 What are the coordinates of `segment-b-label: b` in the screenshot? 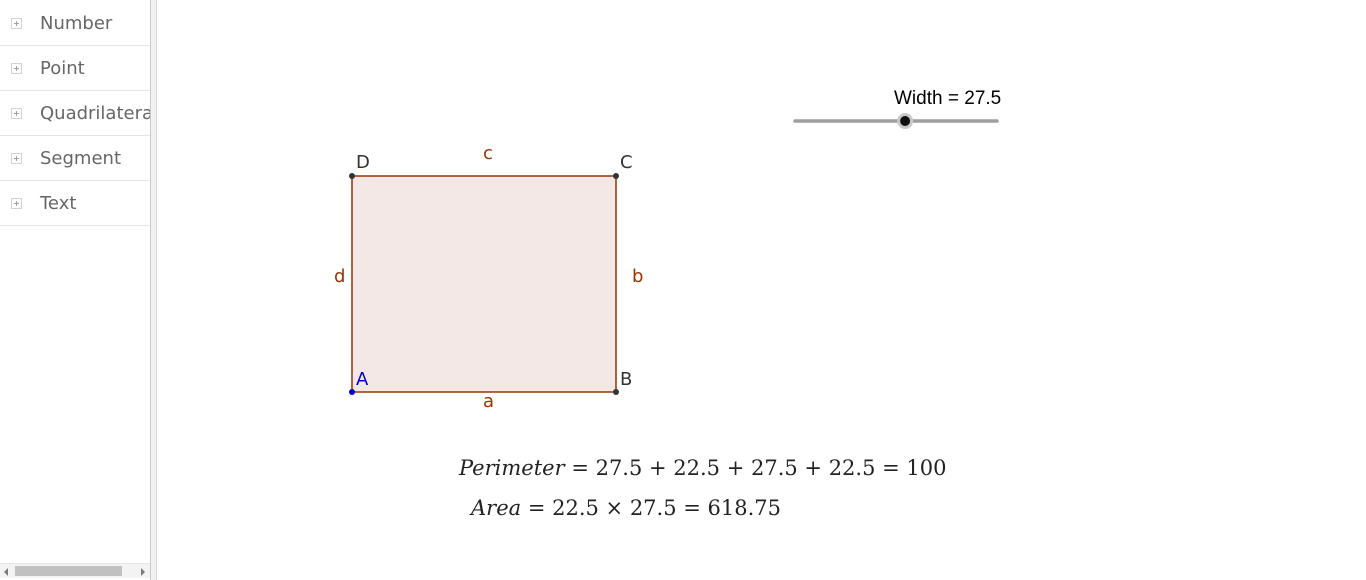 It's located at (638, 276).